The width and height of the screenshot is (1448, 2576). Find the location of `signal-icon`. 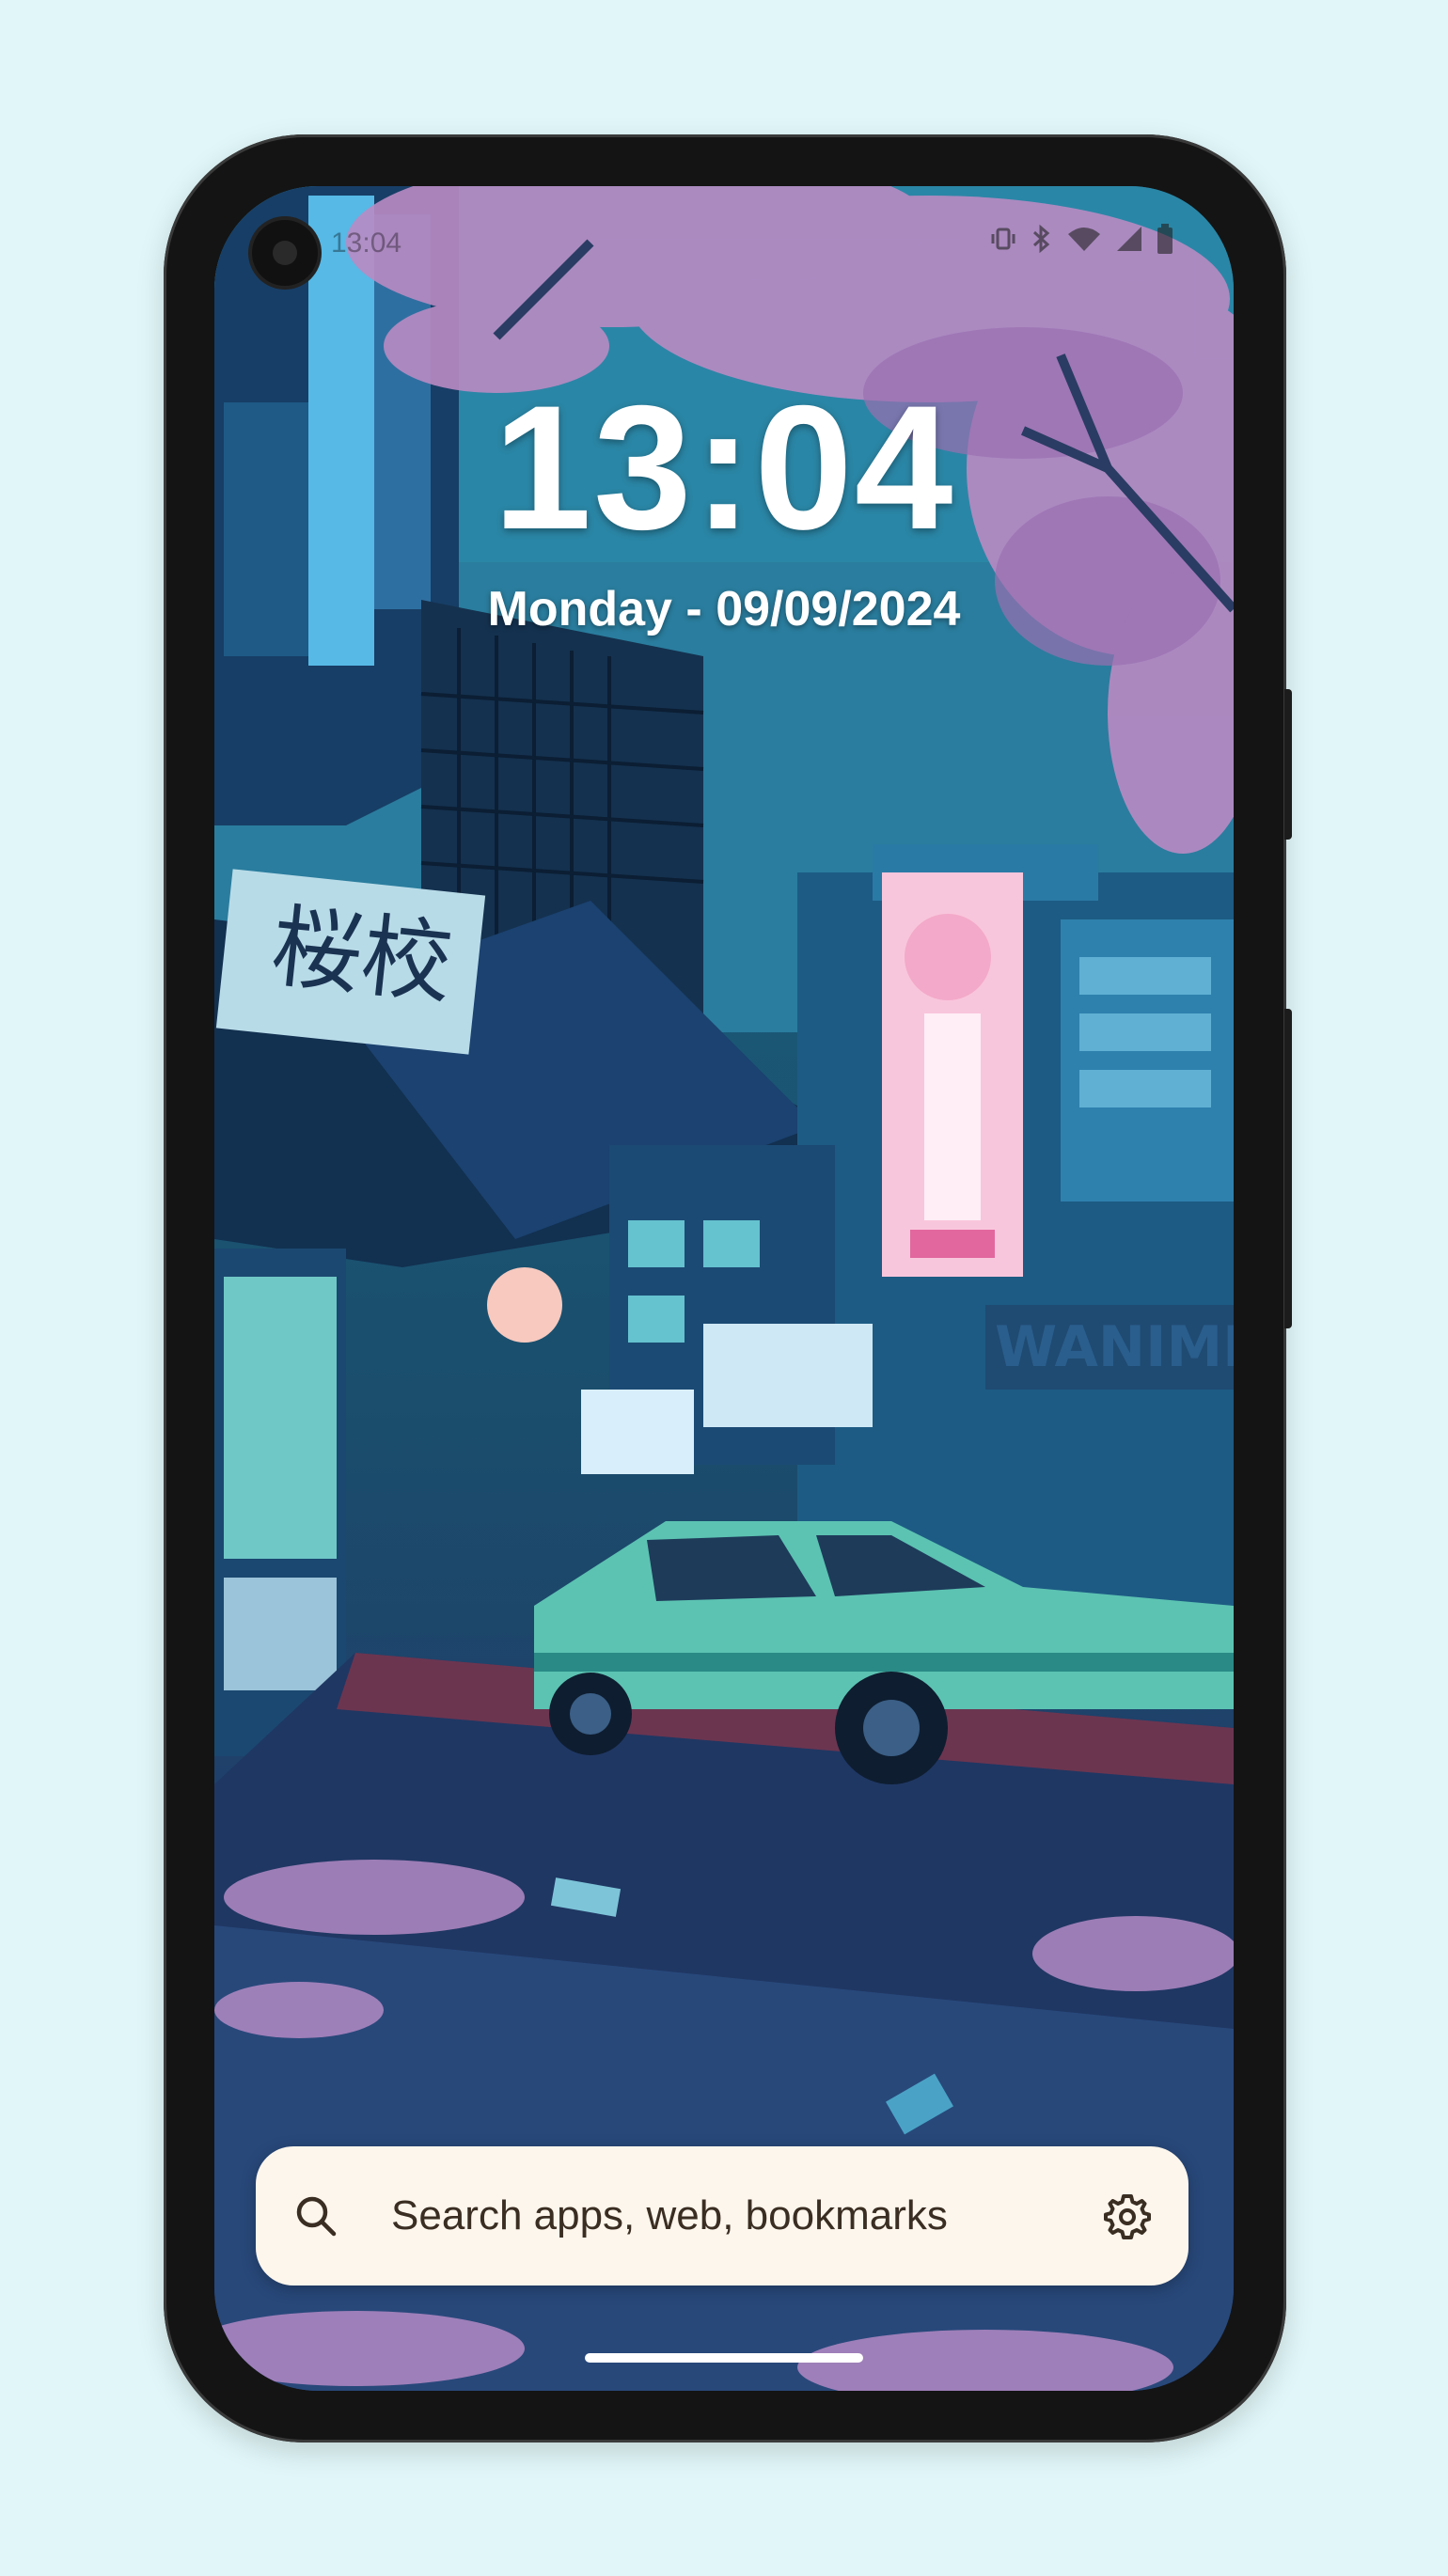

signal-icon is located at coordinates (1129, 241).